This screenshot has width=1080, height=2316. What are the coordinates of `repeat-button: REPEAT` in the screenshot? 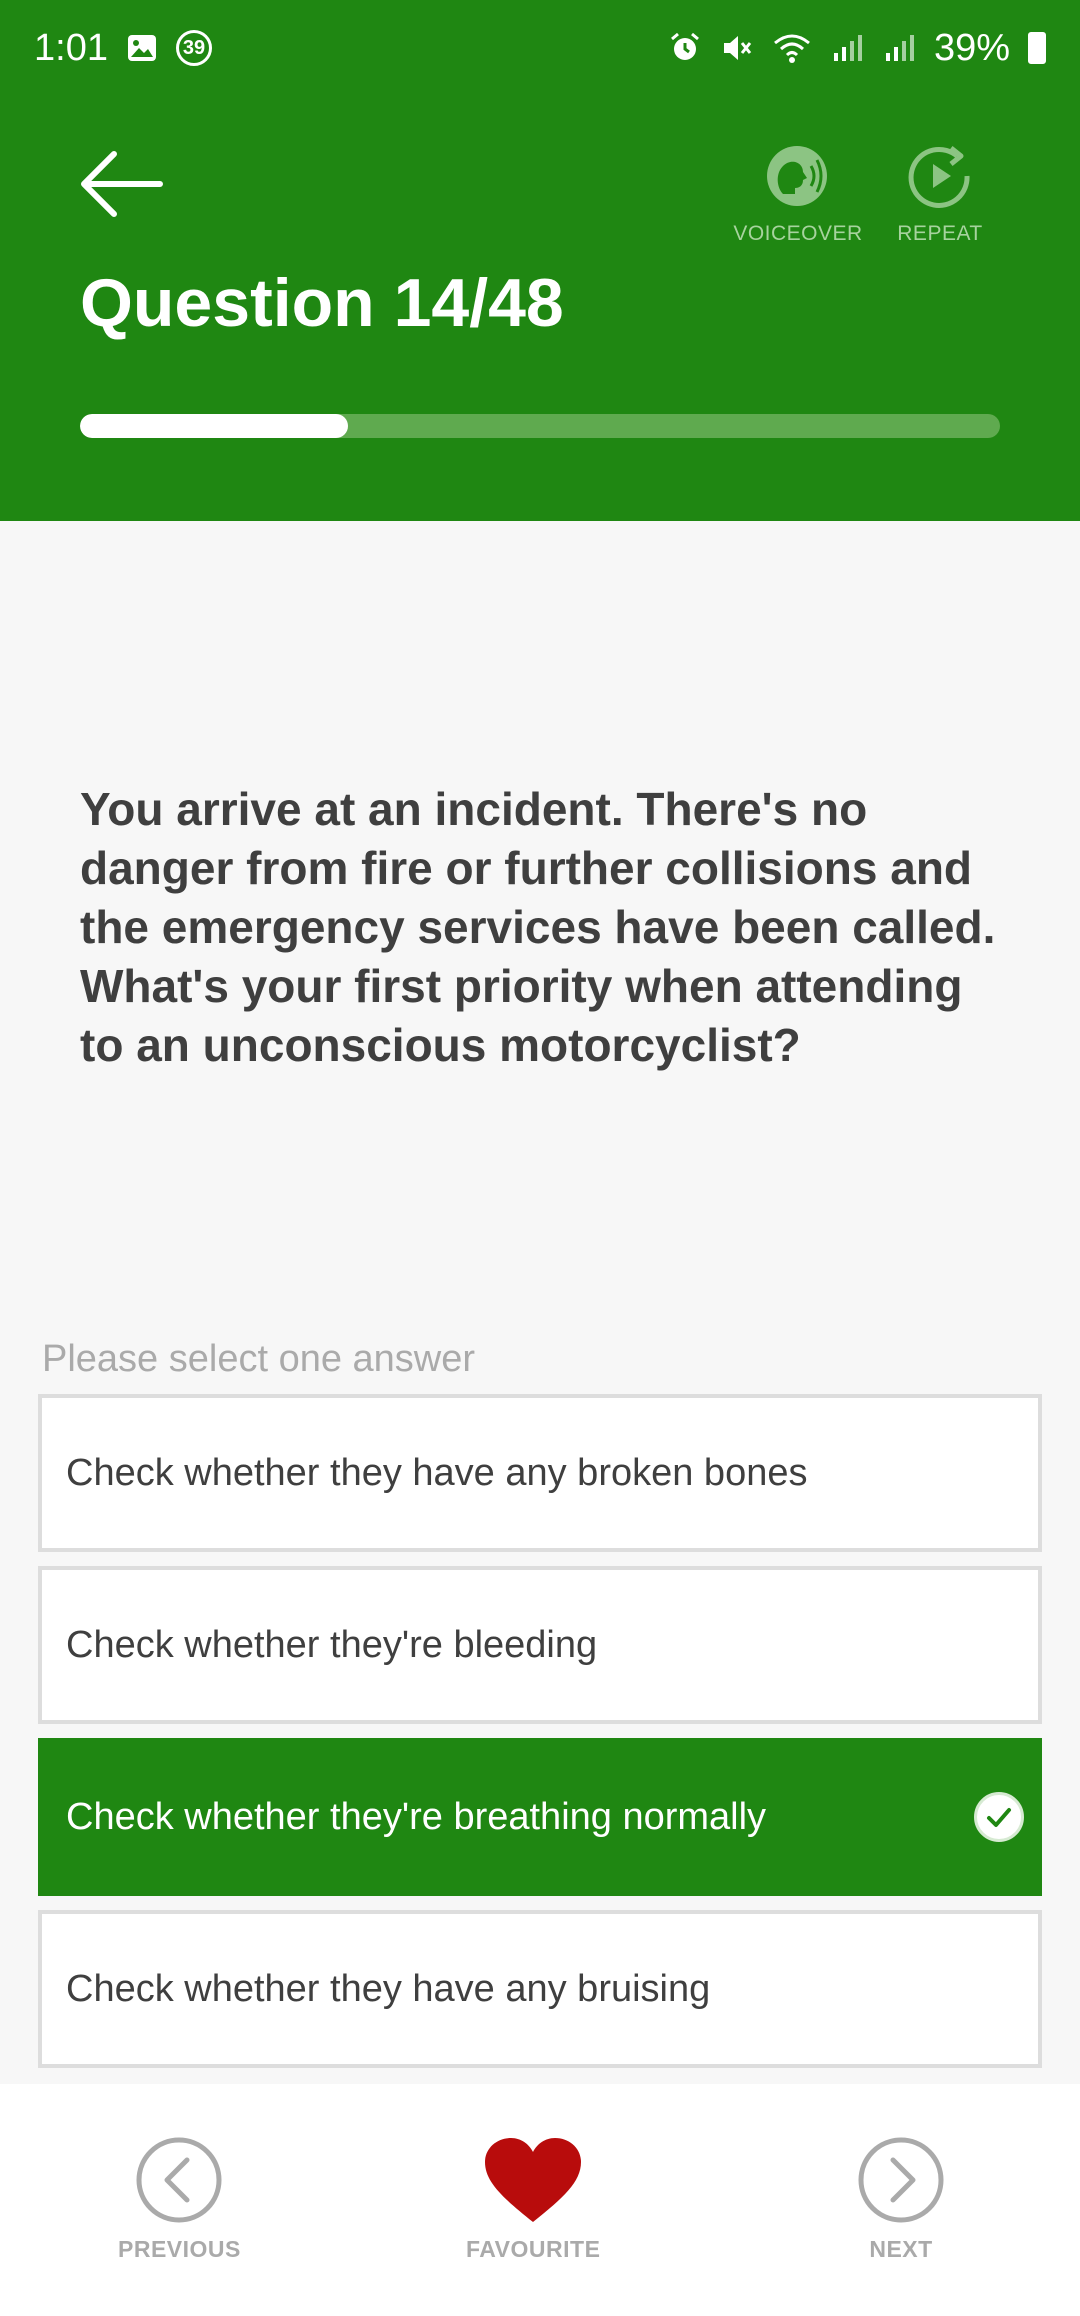 It's located at (940, 204).